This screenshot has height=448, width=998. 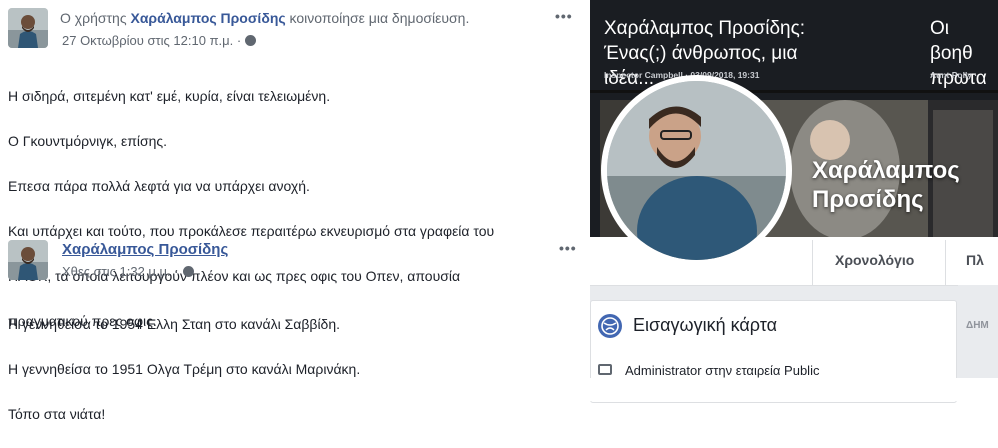 What do you see at coordinates (874, 260) in the screenshot?
I see `tab-timeline: Χρονολόγιο` at bounding box center [874, 260].